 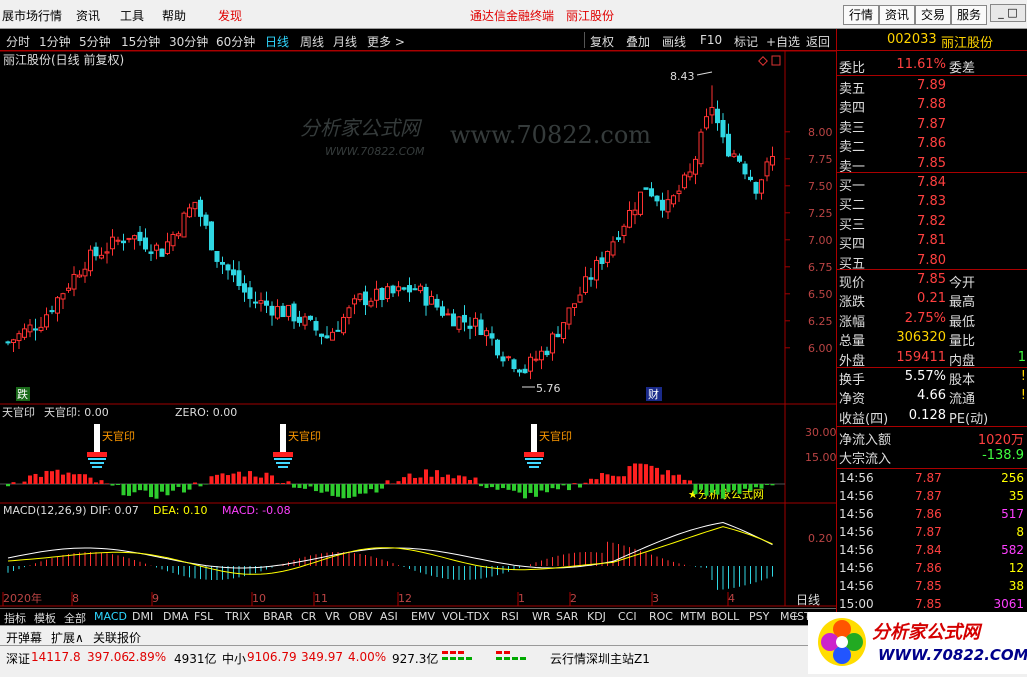 What do you see at coordinates (45, 510) in the screenshot?
I see `macd-name: MACD(12,26,9)` at bounding box center [45, 510].